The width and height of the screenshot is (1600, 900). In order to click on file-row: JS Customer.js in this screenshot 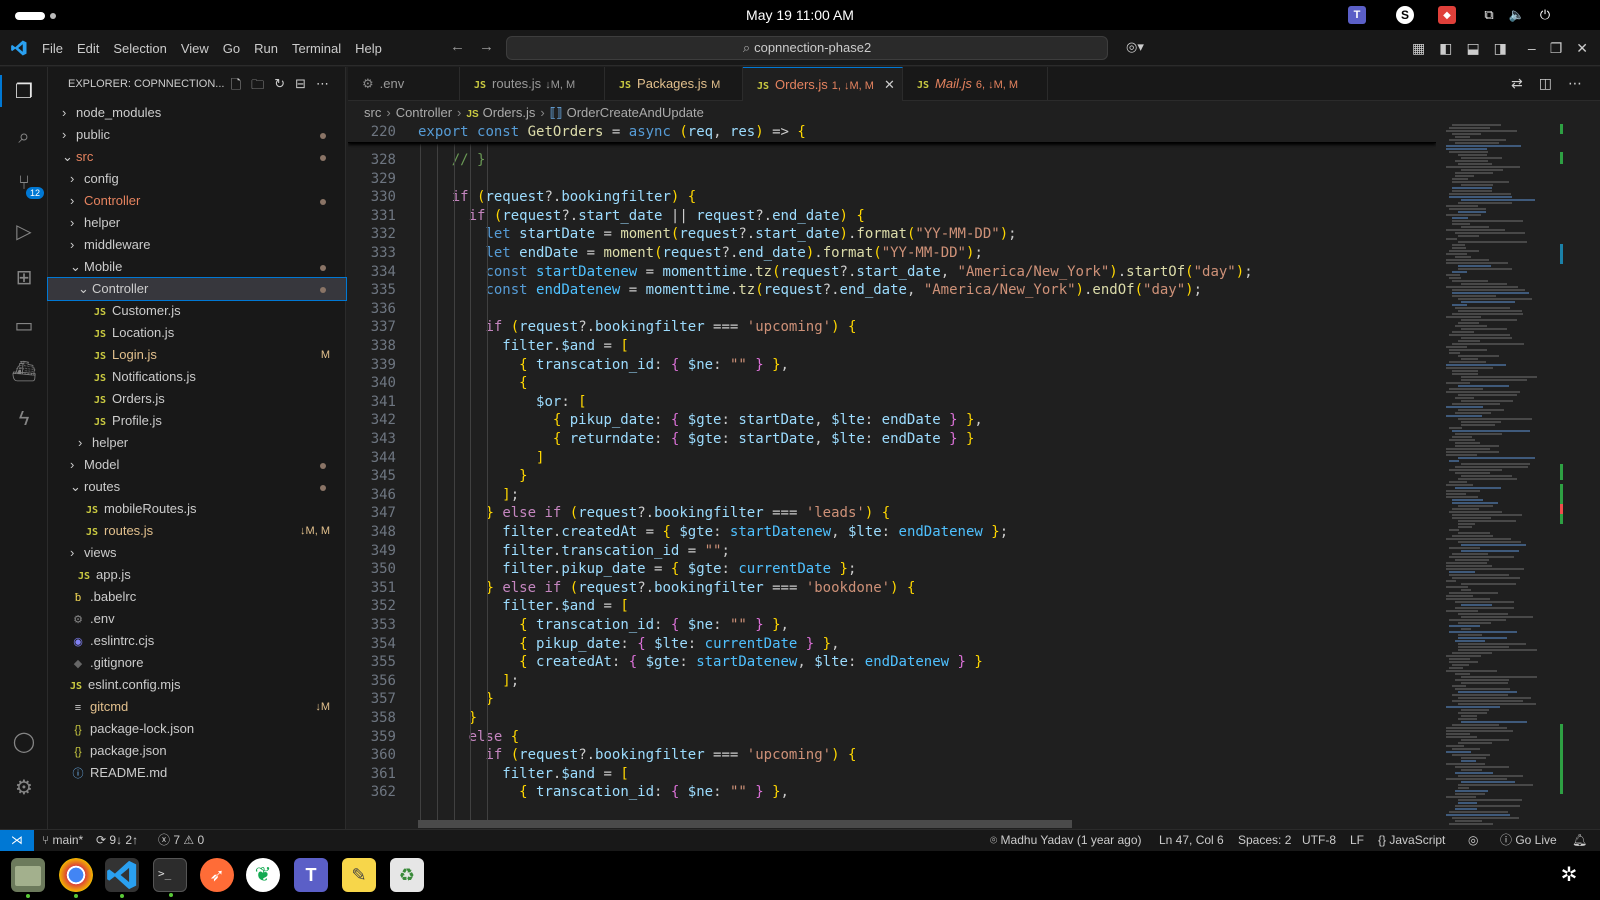, I will do `click(197, 311)`.